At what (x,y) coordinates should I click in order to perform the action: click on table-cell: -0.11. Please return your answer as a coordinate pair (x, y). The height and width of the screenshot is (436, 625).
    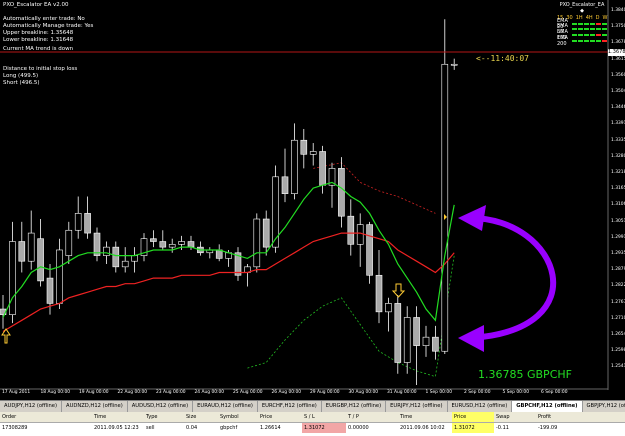
    Looking at the image, I should click on (502, 428).